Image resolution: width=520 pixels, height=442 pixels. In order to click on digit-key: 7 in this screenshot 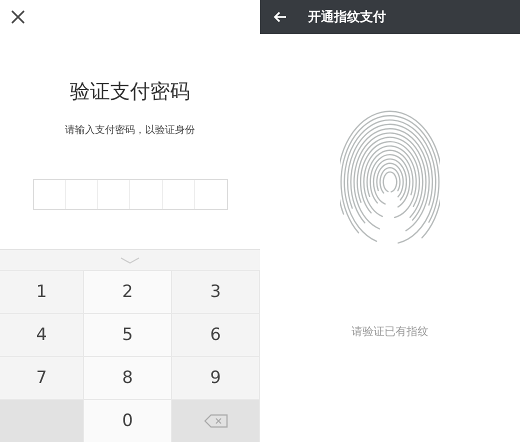, I will do `click(42, 377)`.